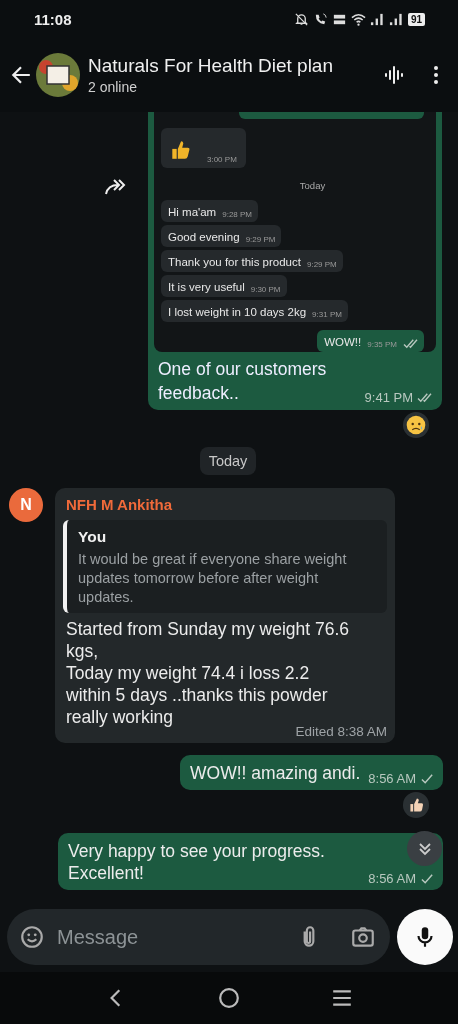 The image size is (458, 1024). I want to click on message-text: Thank you for this product, so click(234, 262).